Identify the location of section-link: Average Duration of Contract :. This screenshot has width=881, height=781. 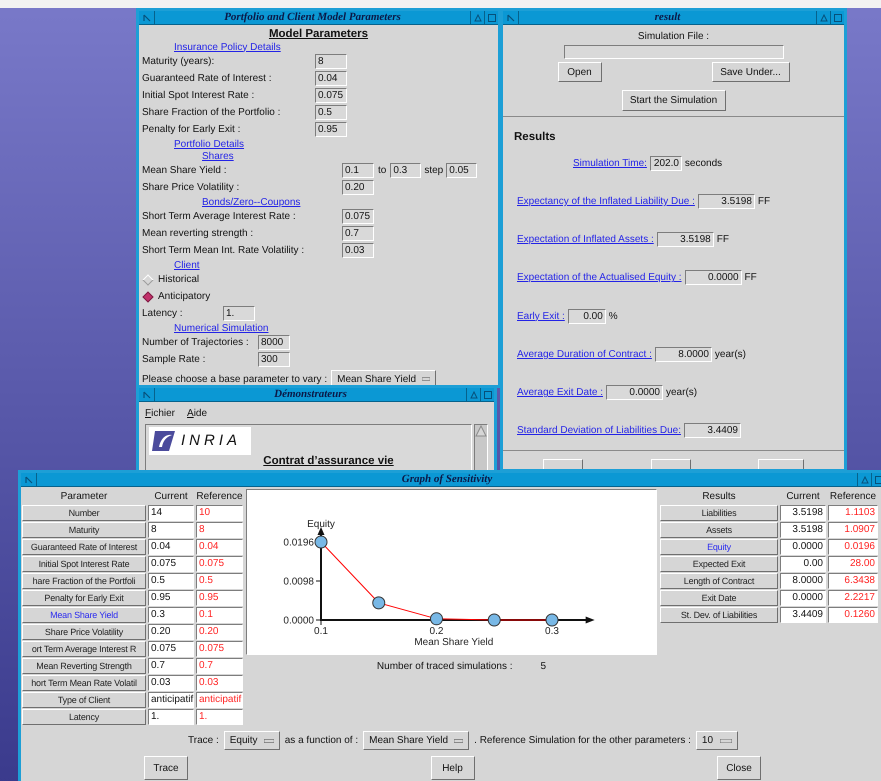
(584, 354).